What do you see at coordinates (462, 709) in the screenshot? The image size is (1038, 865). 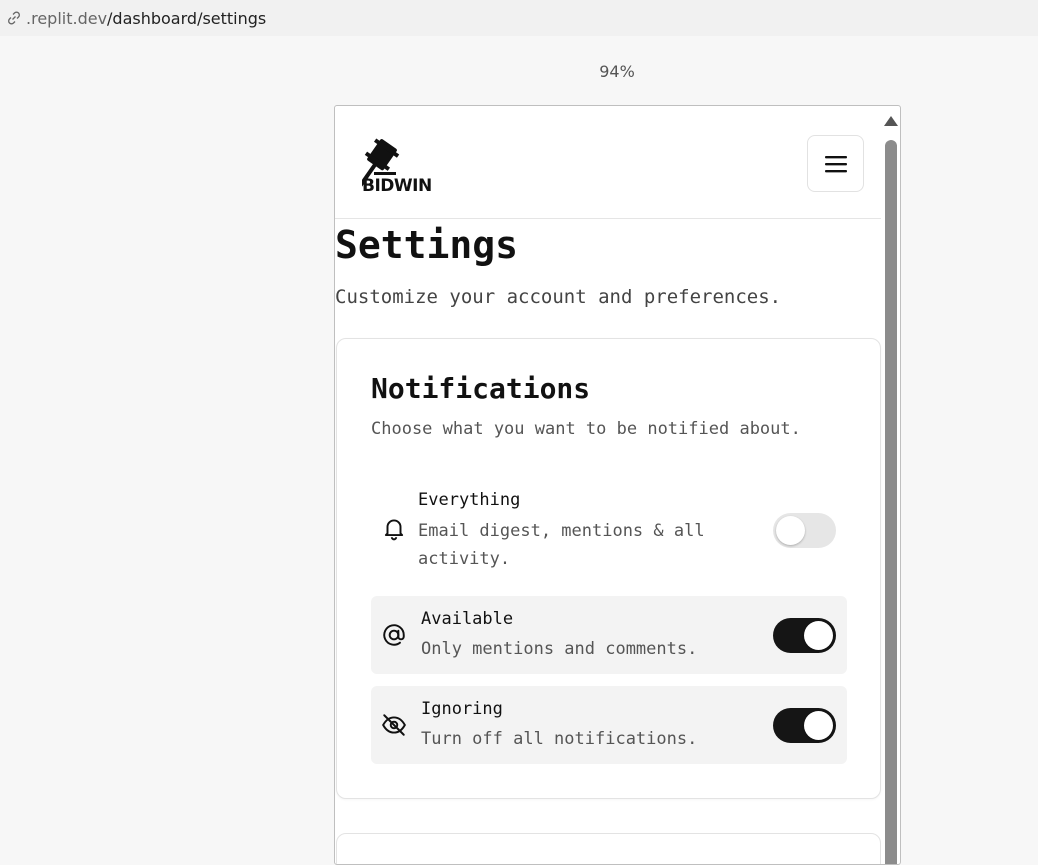 I see `option-label: Ignoring` at bounding box center [462, 709].